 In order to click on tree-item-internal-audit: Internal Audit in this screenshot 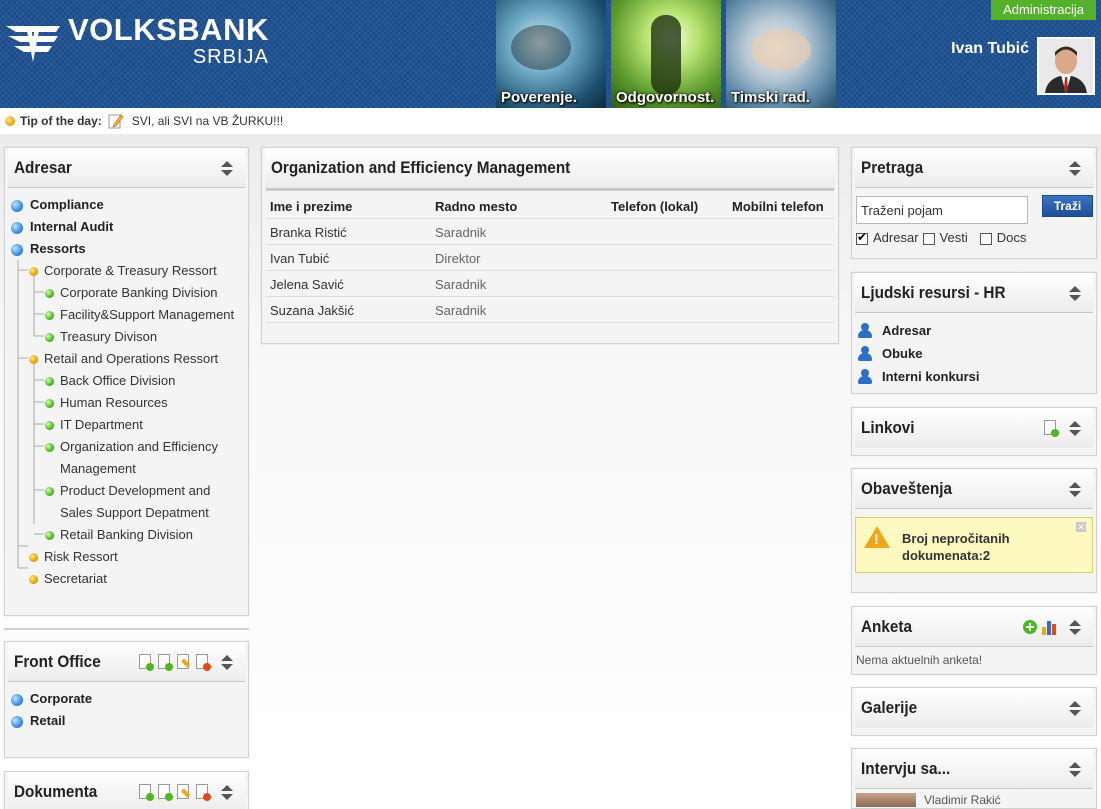, I will do `click(127, 227)`.